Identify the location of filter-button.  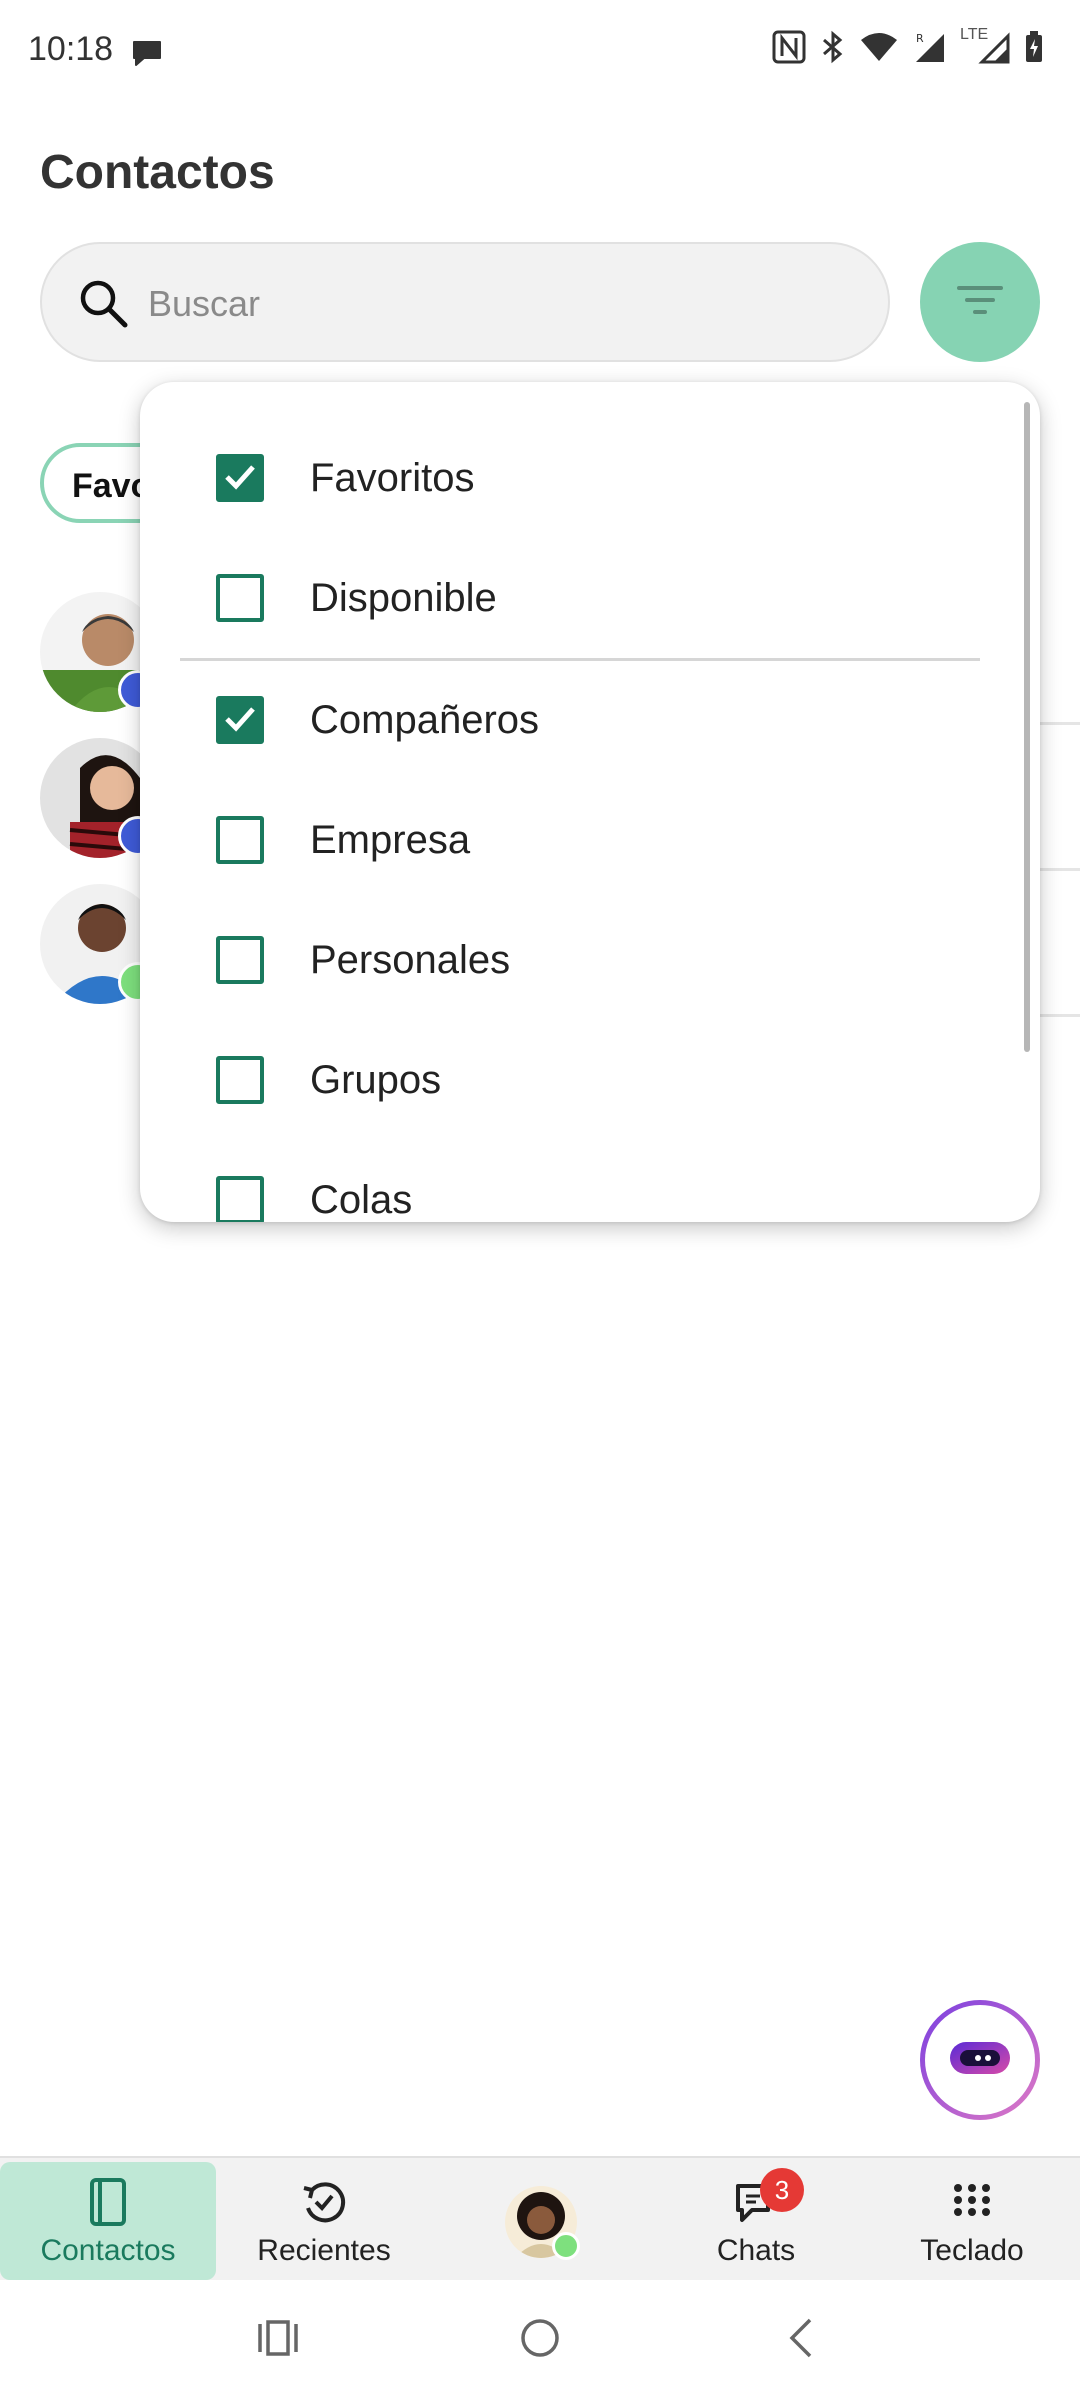
(980, 302).